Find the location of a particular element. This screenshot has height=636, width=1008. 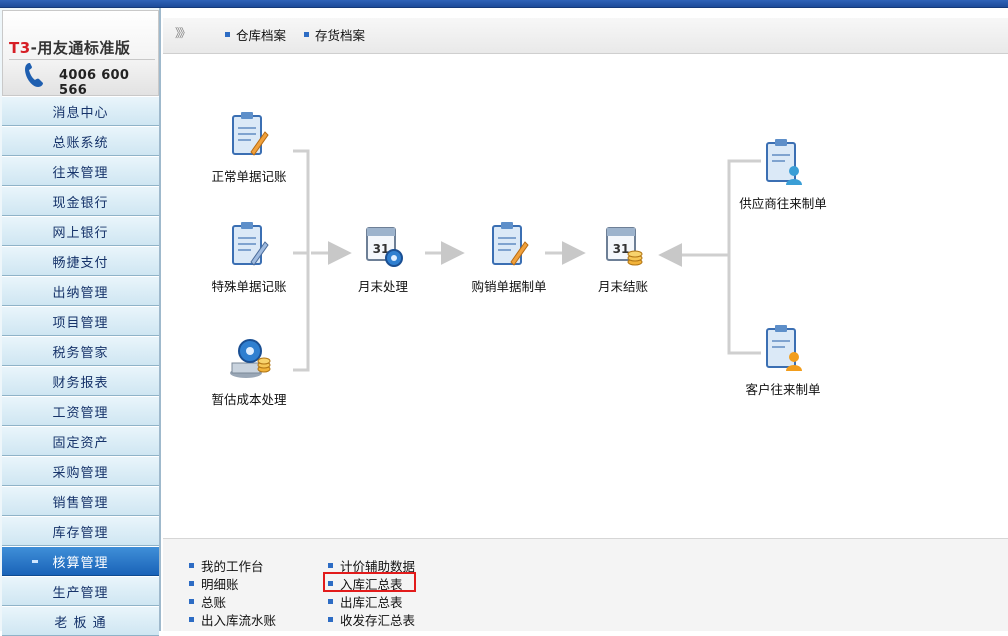

node-normal-document-posting: 正常单据记账 is located at coordinates (249, 147).